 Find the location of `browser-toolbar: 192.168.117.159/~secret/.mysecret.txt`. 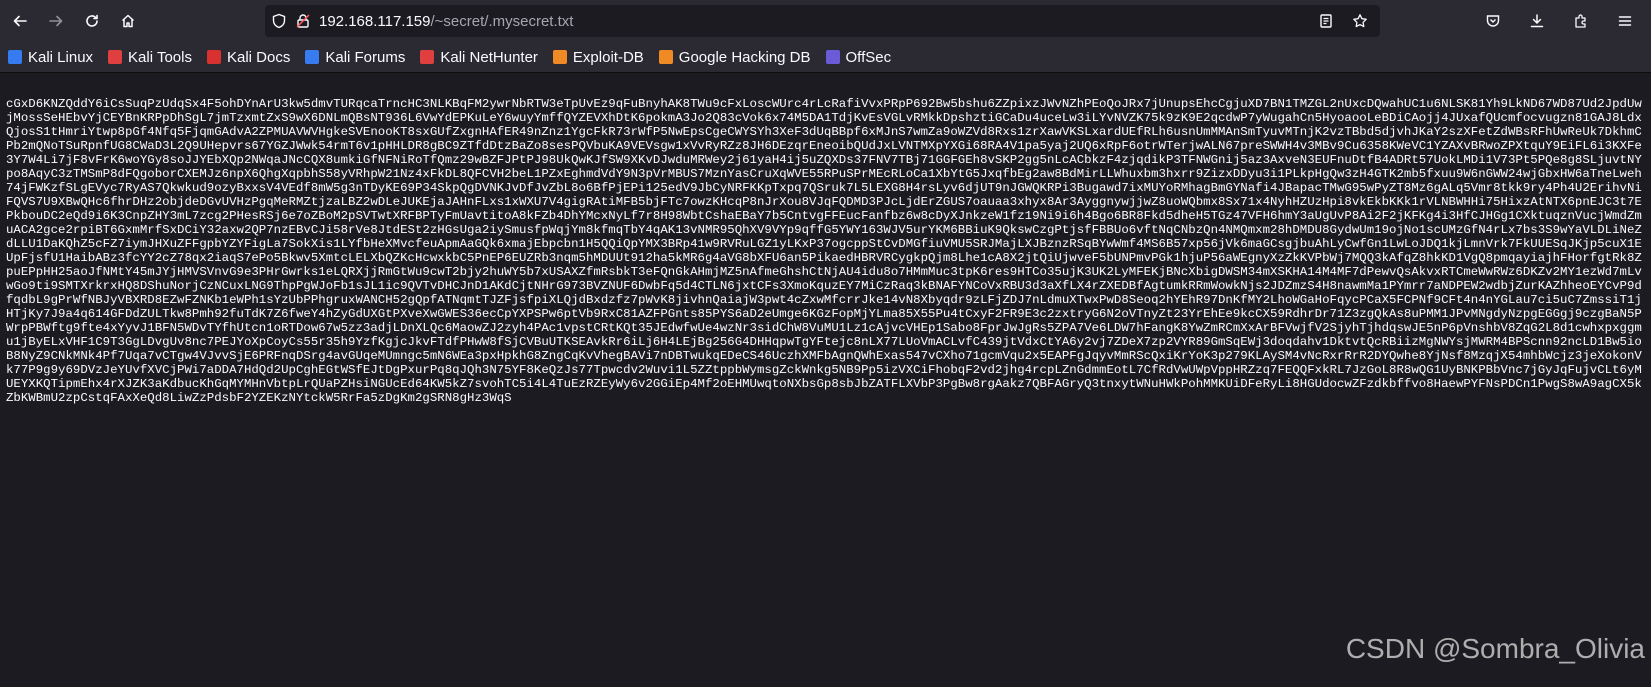

browser-toolbar: 192.168.117.159/~secret/.mysecret.txt is located at coordinates (825, 21).